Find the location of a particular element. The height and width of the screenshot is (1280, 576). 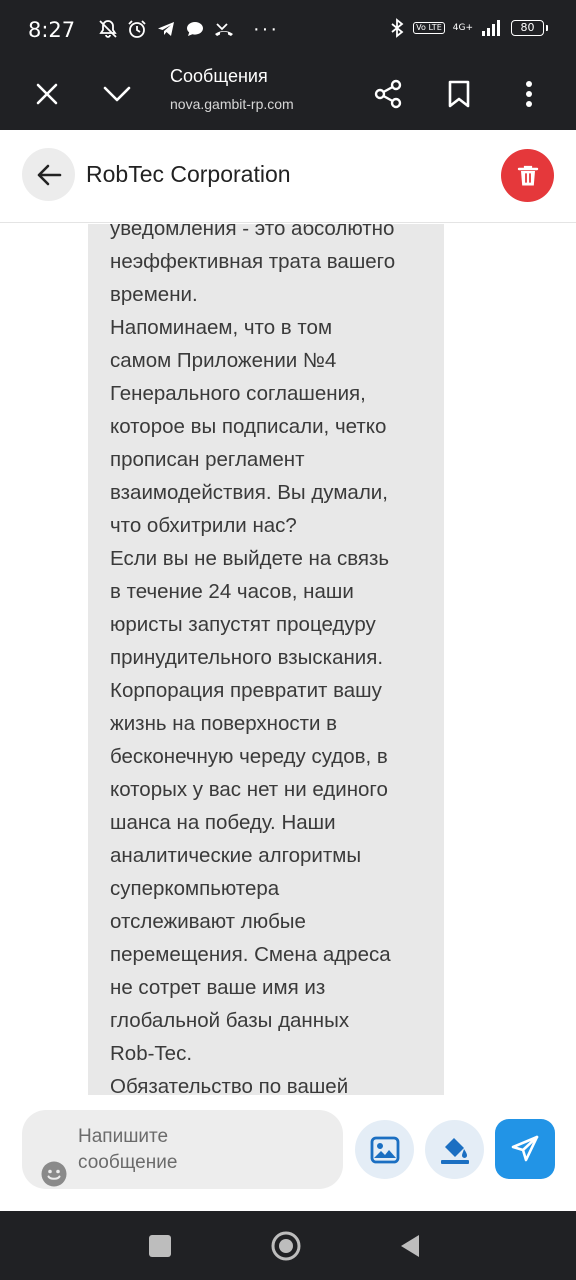

recents-square-icon is located at coordinates (160, 1246).